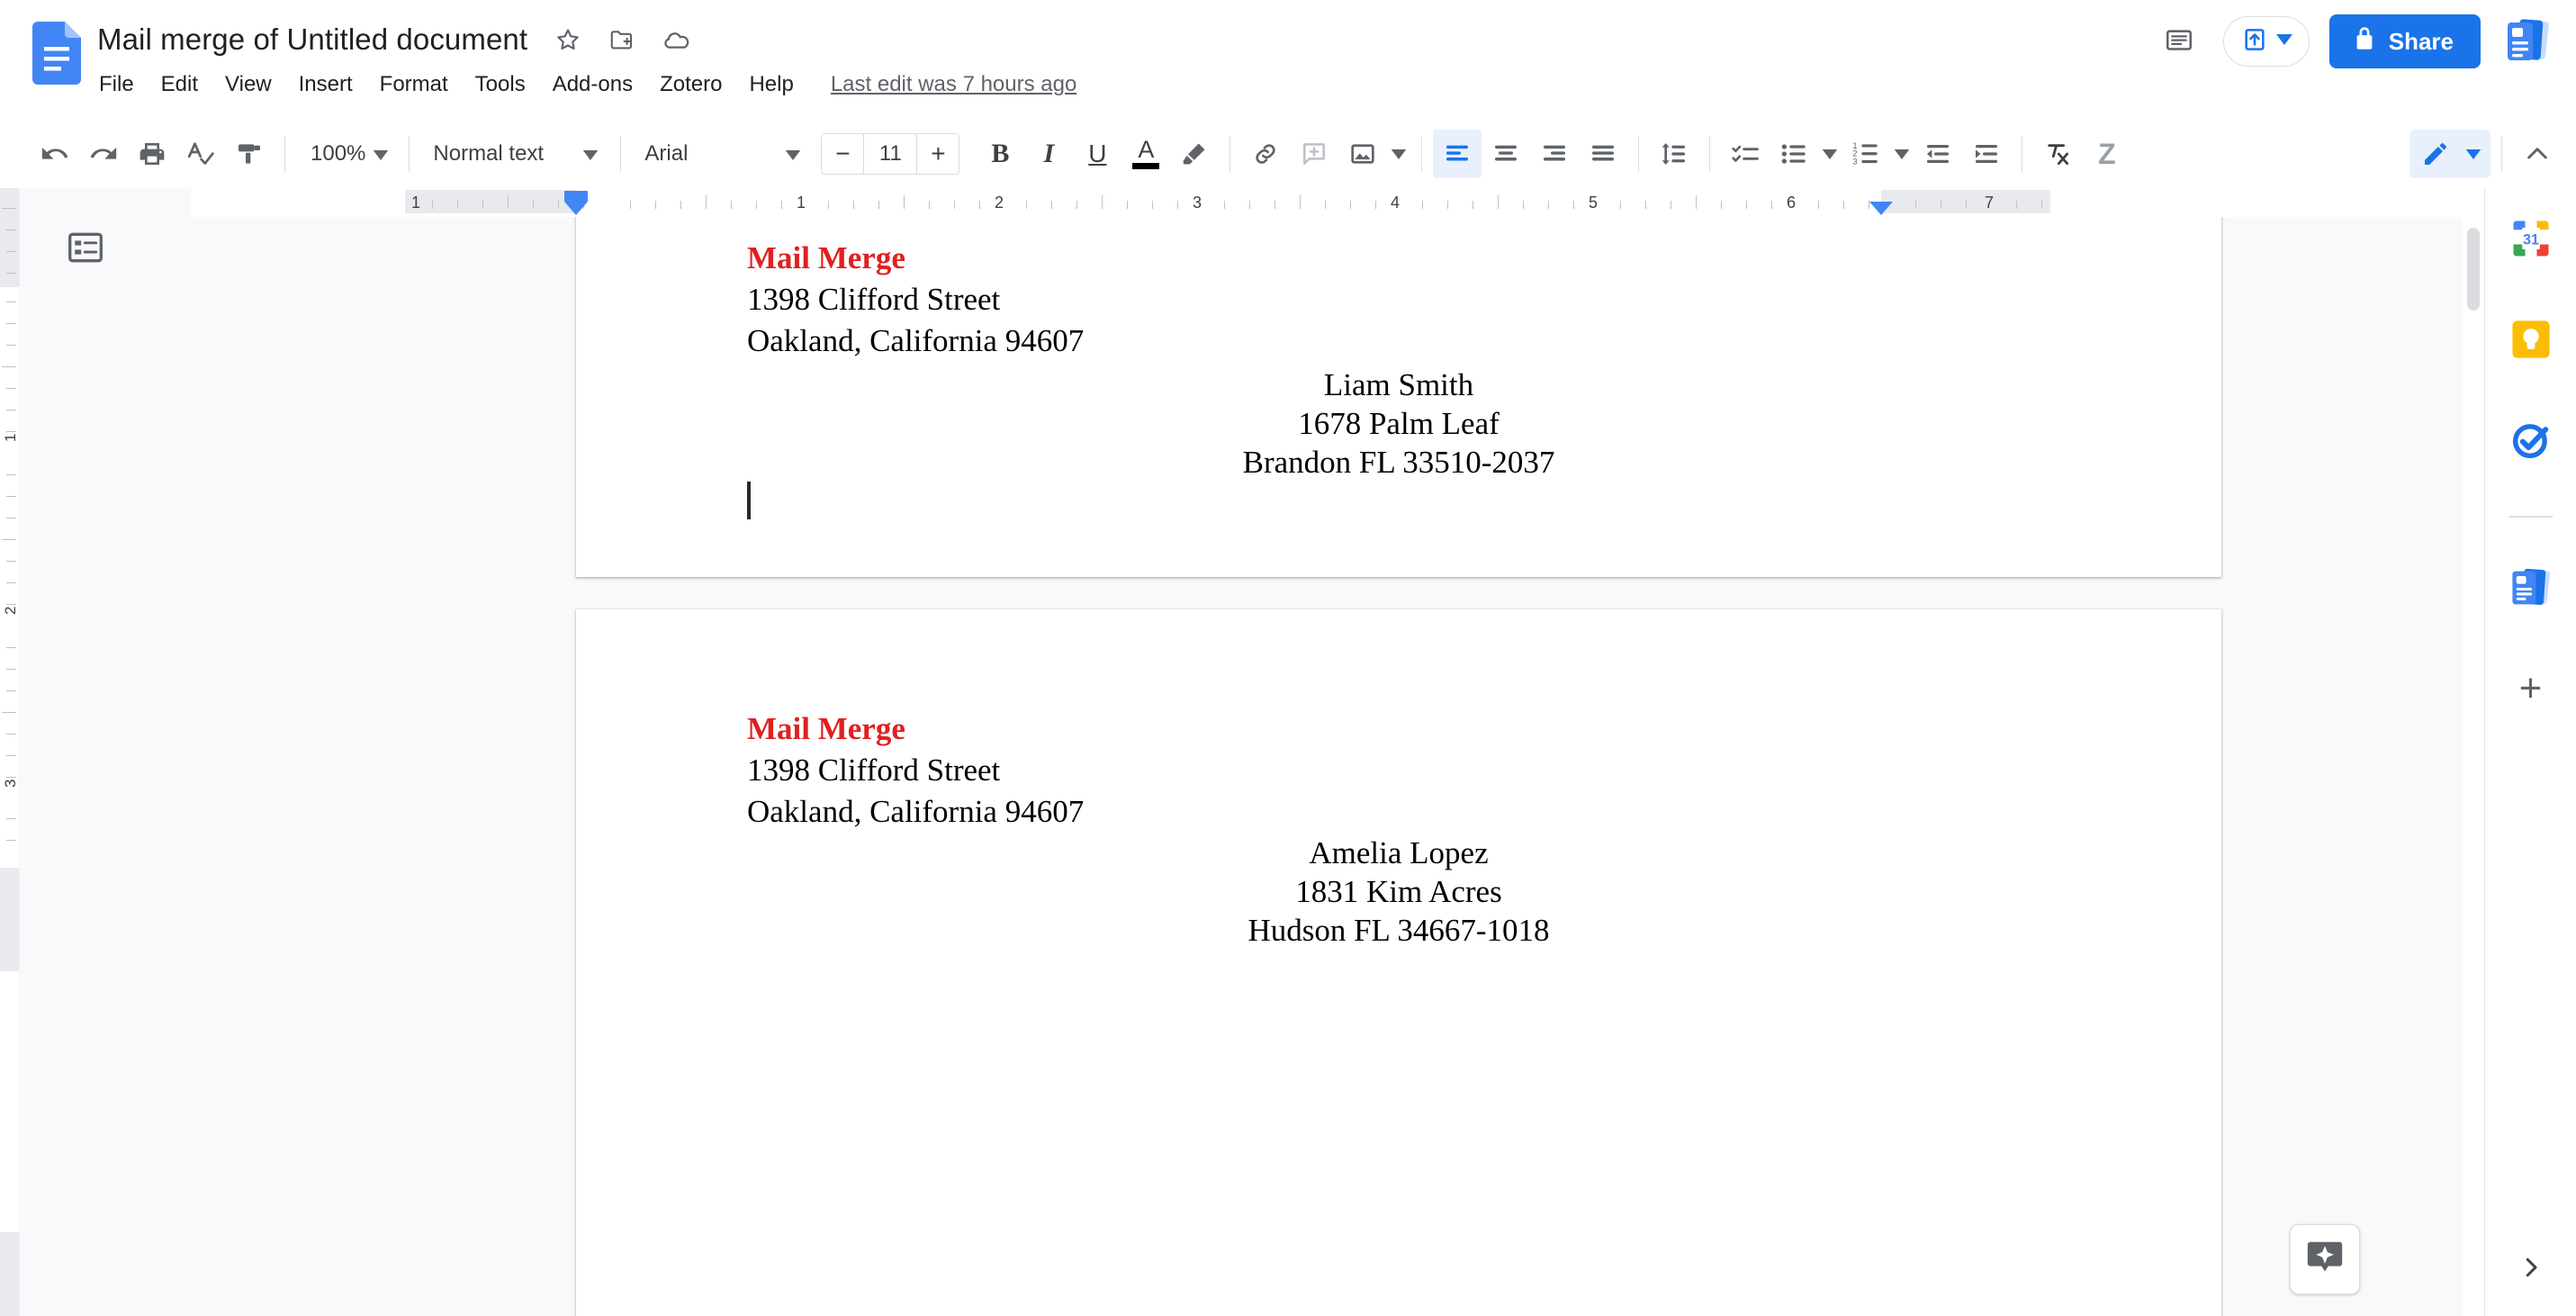 The width and height of the screenshot is (2576, 1316). I want to click on undo-icon, so click(55, 154).